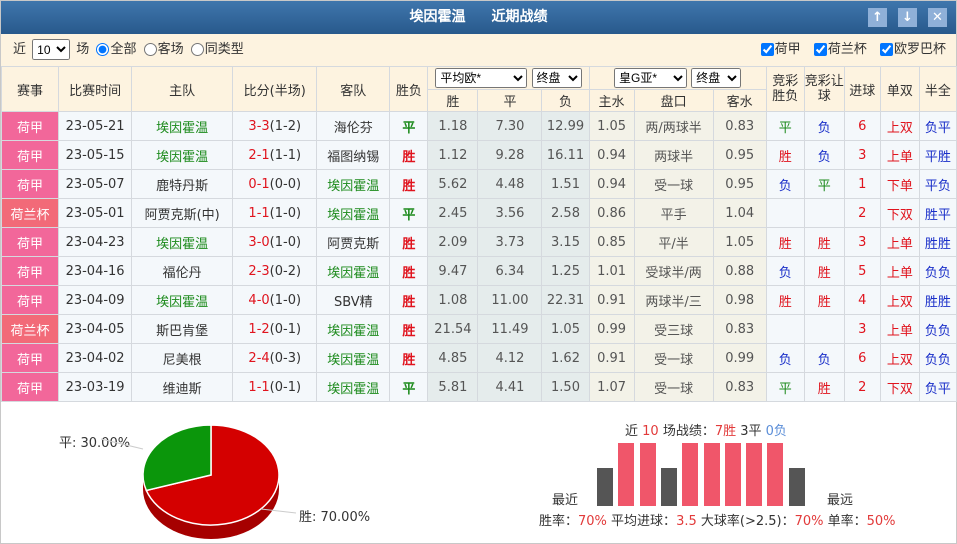 Image resolution: width=957 pixels, height=544 pixels. I want to click on away-team-cell: 阿贾克斯, so click(353, 242).